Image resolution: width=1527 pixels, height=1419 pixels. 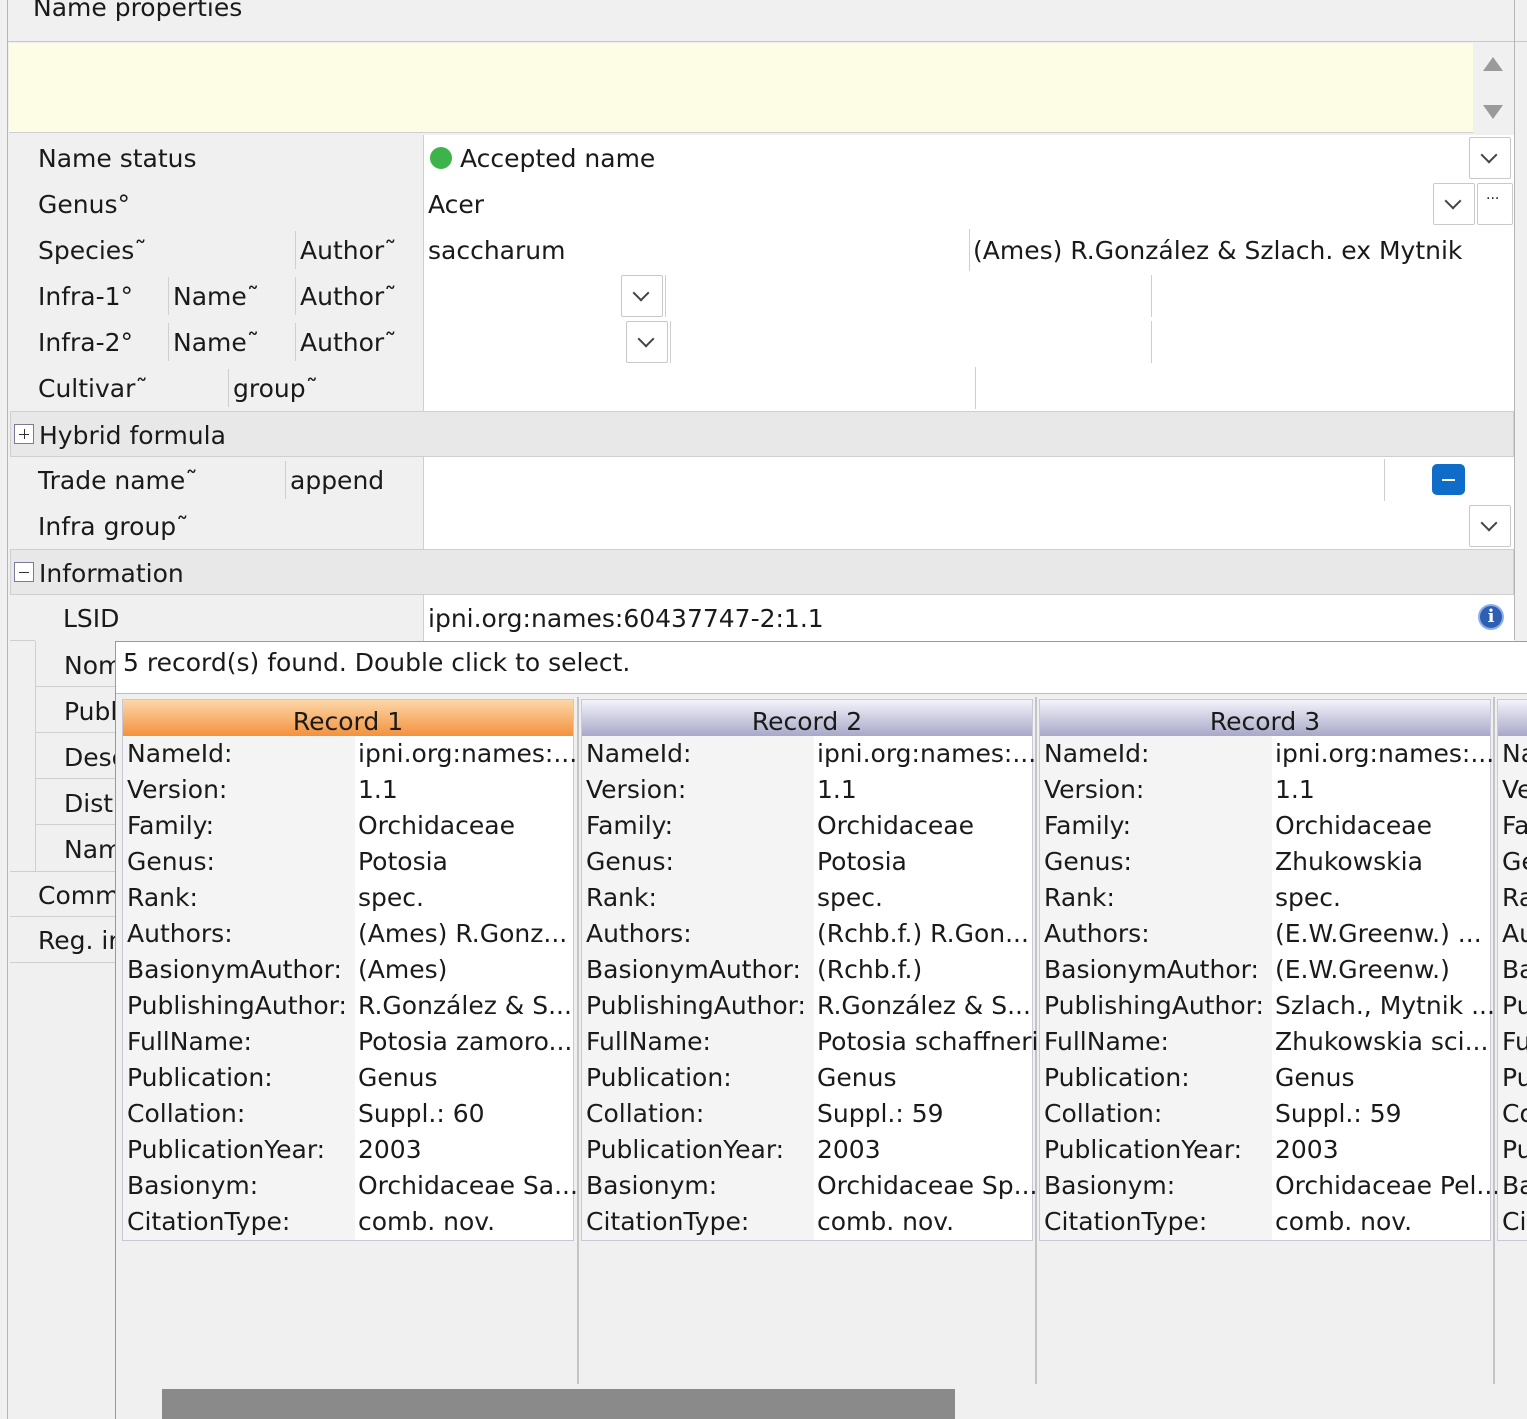 I want to click on chevron-down-icon, so click(x=641, y=293).